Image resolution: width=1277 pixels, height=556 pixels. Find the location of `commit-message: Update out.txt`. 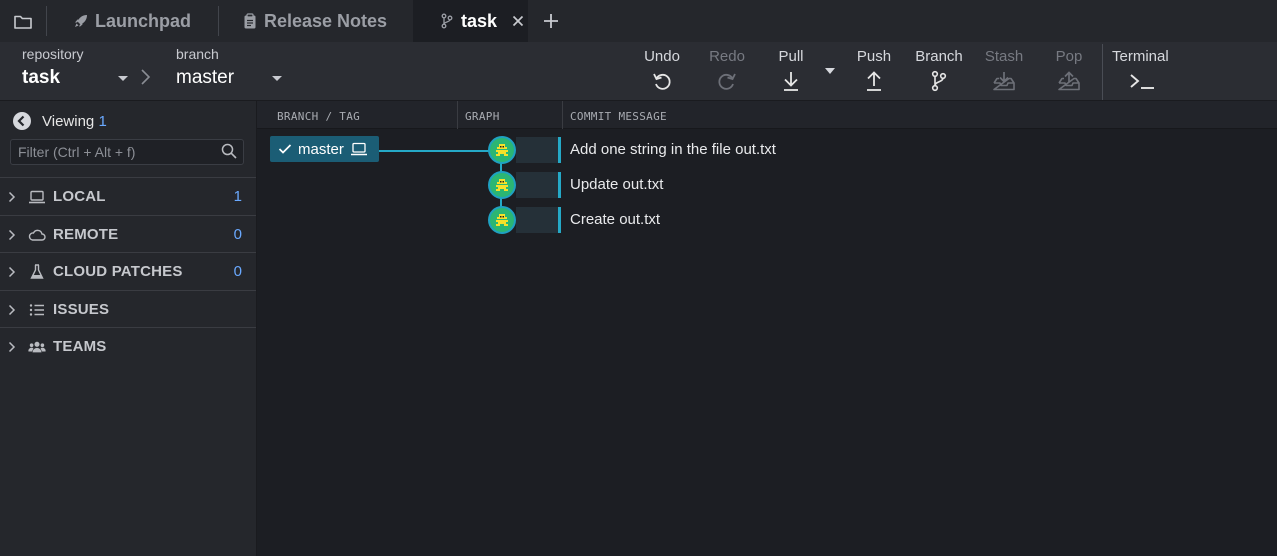

commit-message: Update out.txt is located at coordinates (616, 184).